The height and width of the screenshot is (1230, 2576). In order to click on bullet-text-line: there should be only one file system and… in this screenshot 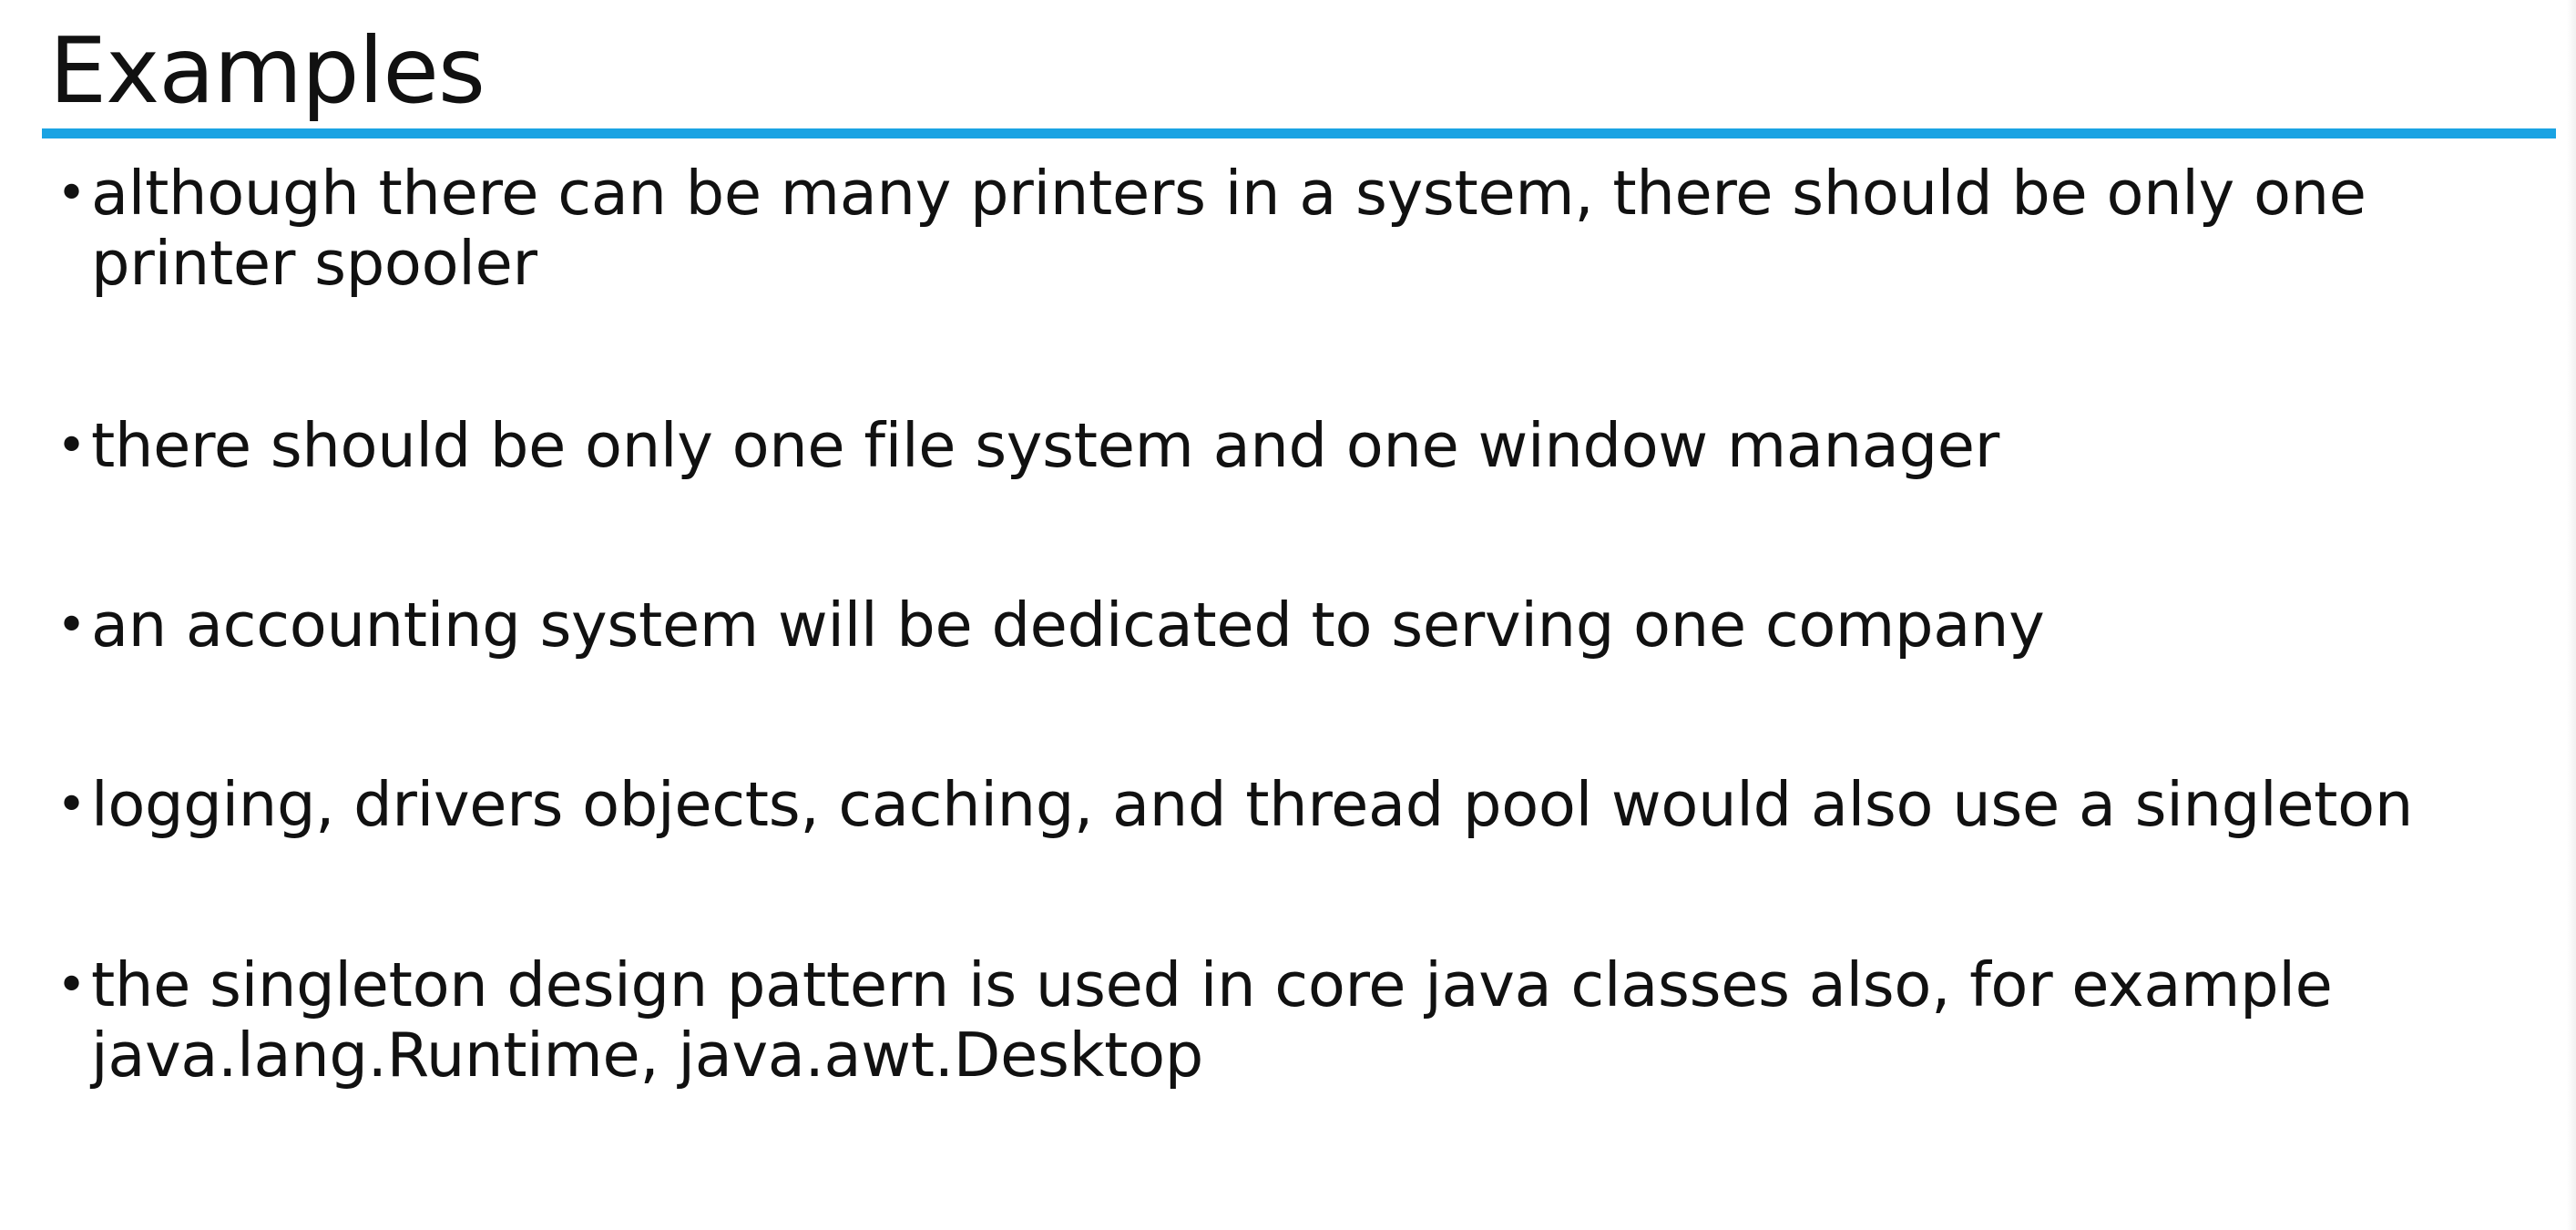, I will do `click(1045, 445)`.